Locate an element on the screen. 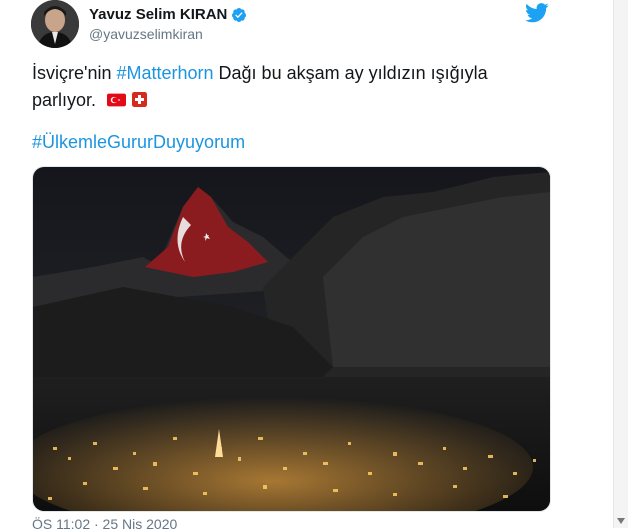 Image resolution: width=628 pixels, height=532 pixels. turkey-flag-icon is located at coordinates (117, 100).